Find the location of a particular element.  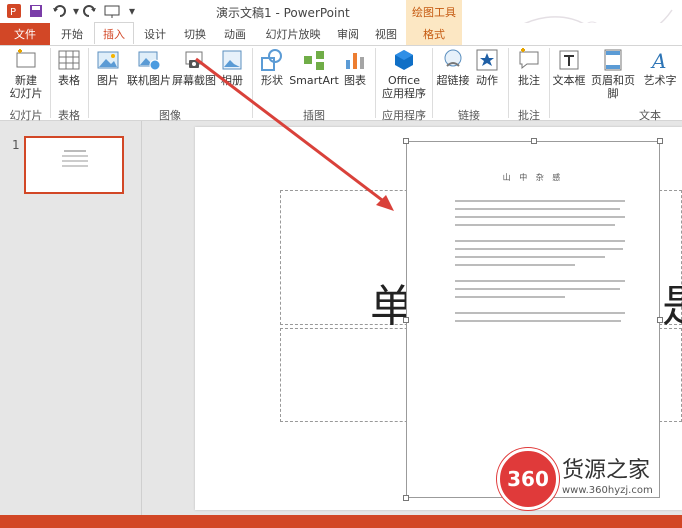

table-icon is located at coordinates (69, 60).